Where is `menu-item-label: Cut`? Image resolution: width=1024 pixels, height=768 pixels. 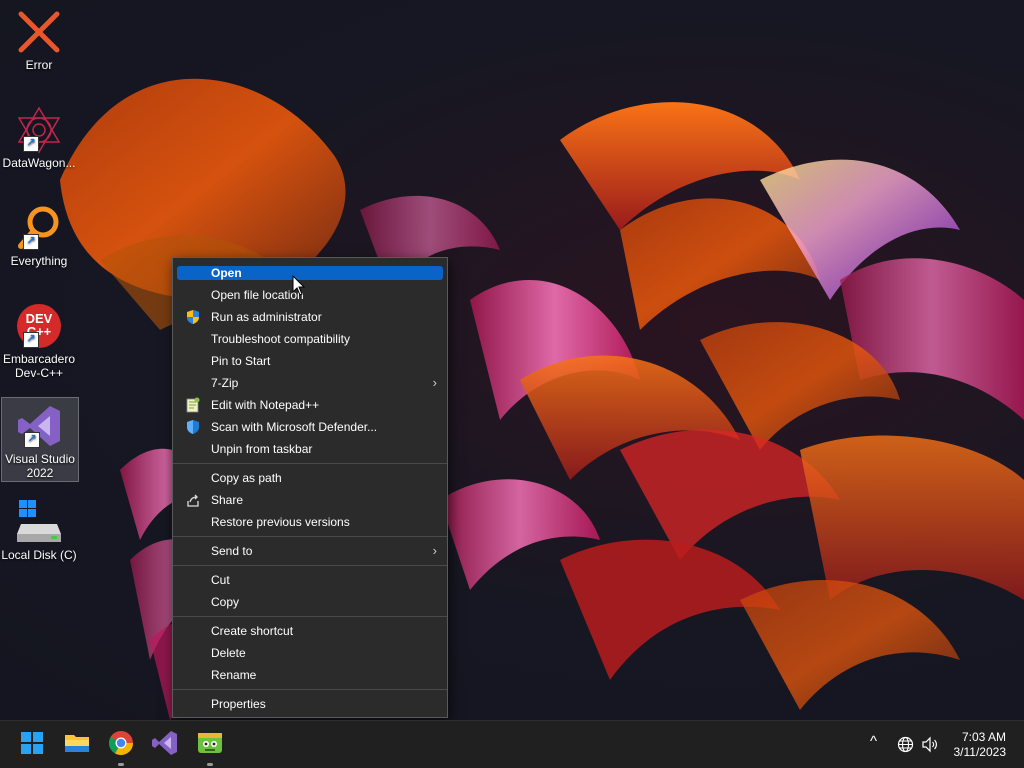
menu-item-label: Cut is located at coordinates (220, 580).